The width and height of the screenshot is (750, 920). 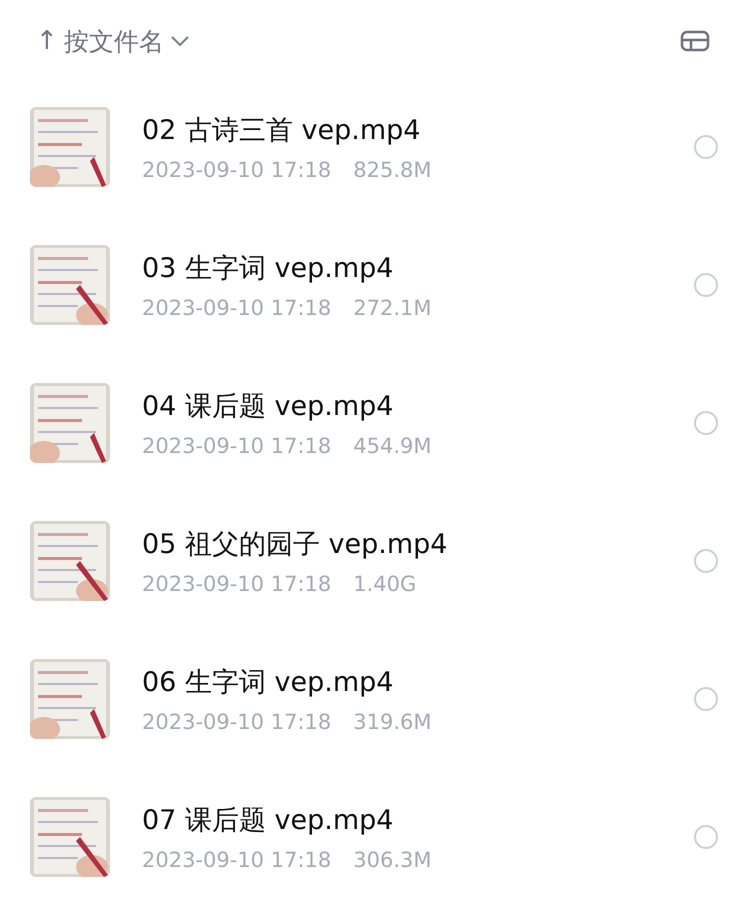 I want to click on file-name: 07 课后题 vep.mp4, so click(x=268, y=821).